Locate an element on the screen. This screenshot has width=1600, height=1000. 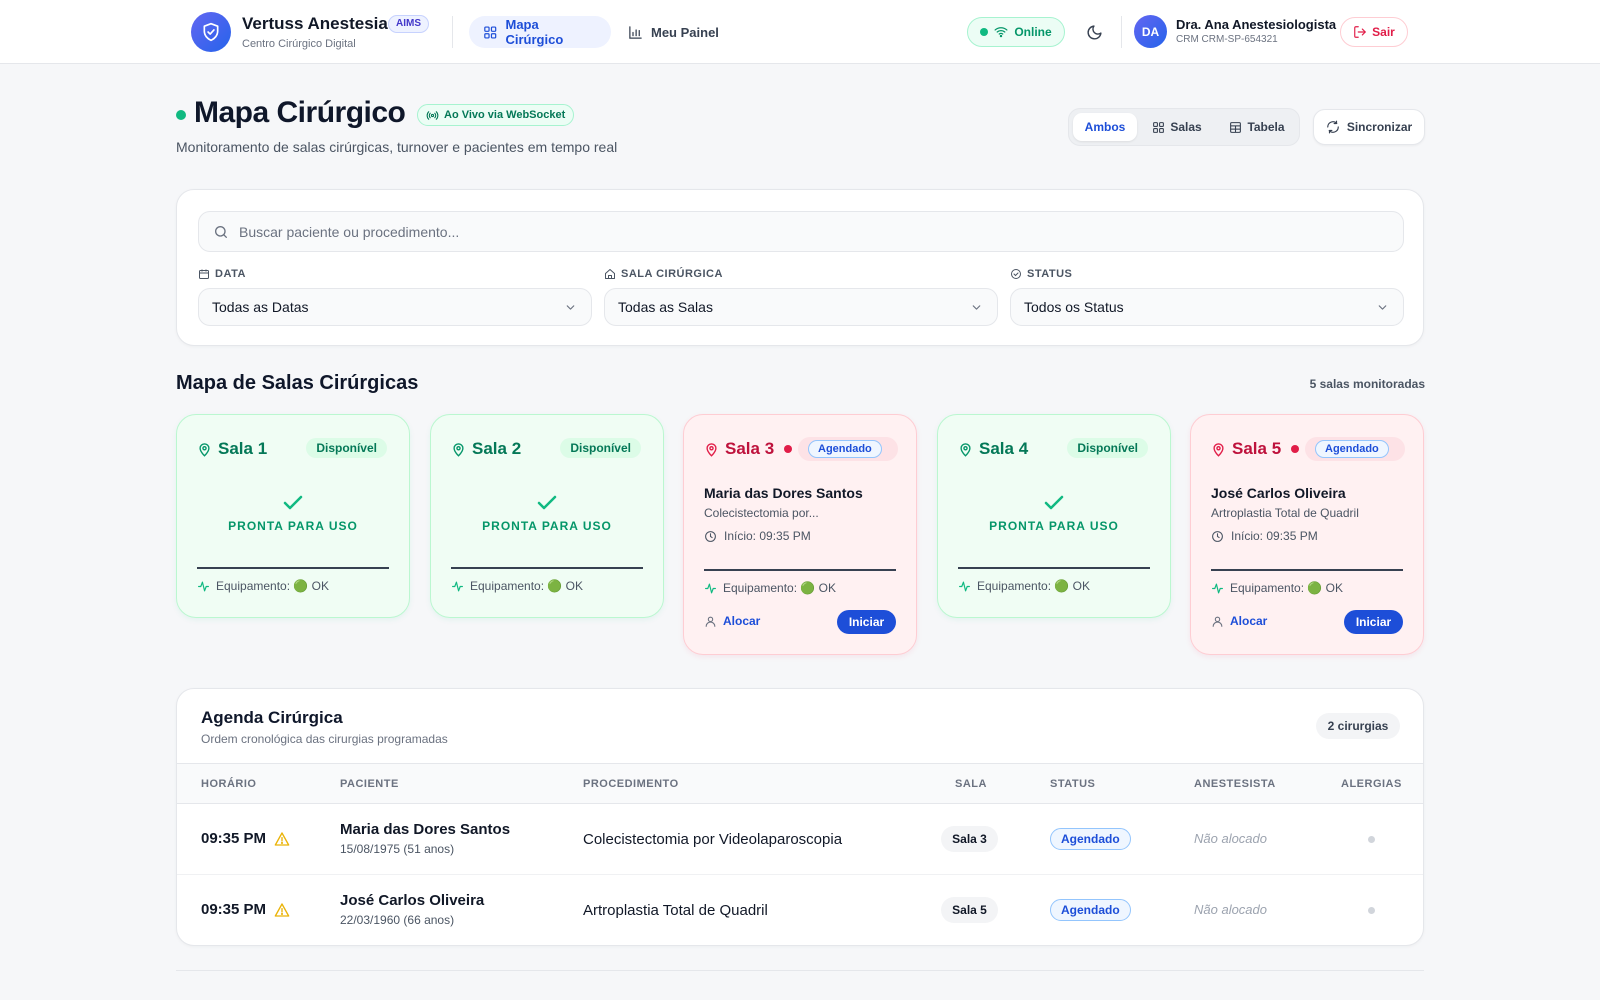
online-status: Online is located at coordinates (1016, 32).